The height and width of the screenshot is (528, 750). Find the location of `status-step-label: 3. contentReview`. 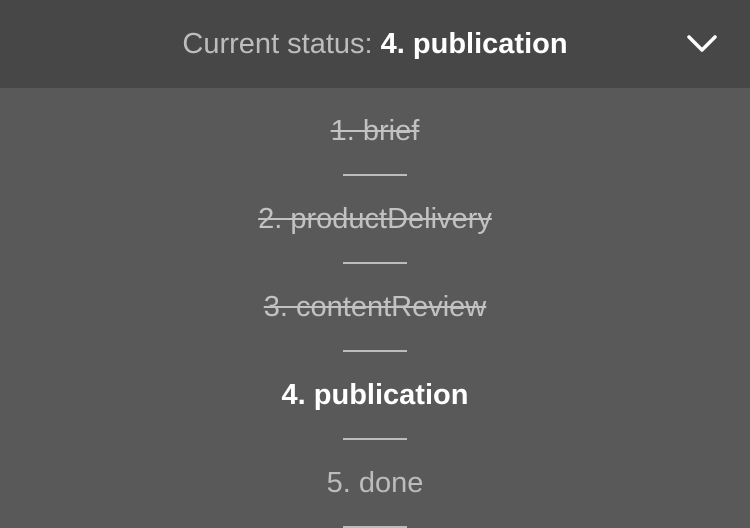

status-step-label: 3. contentReview is located at coordinates (375, 307).